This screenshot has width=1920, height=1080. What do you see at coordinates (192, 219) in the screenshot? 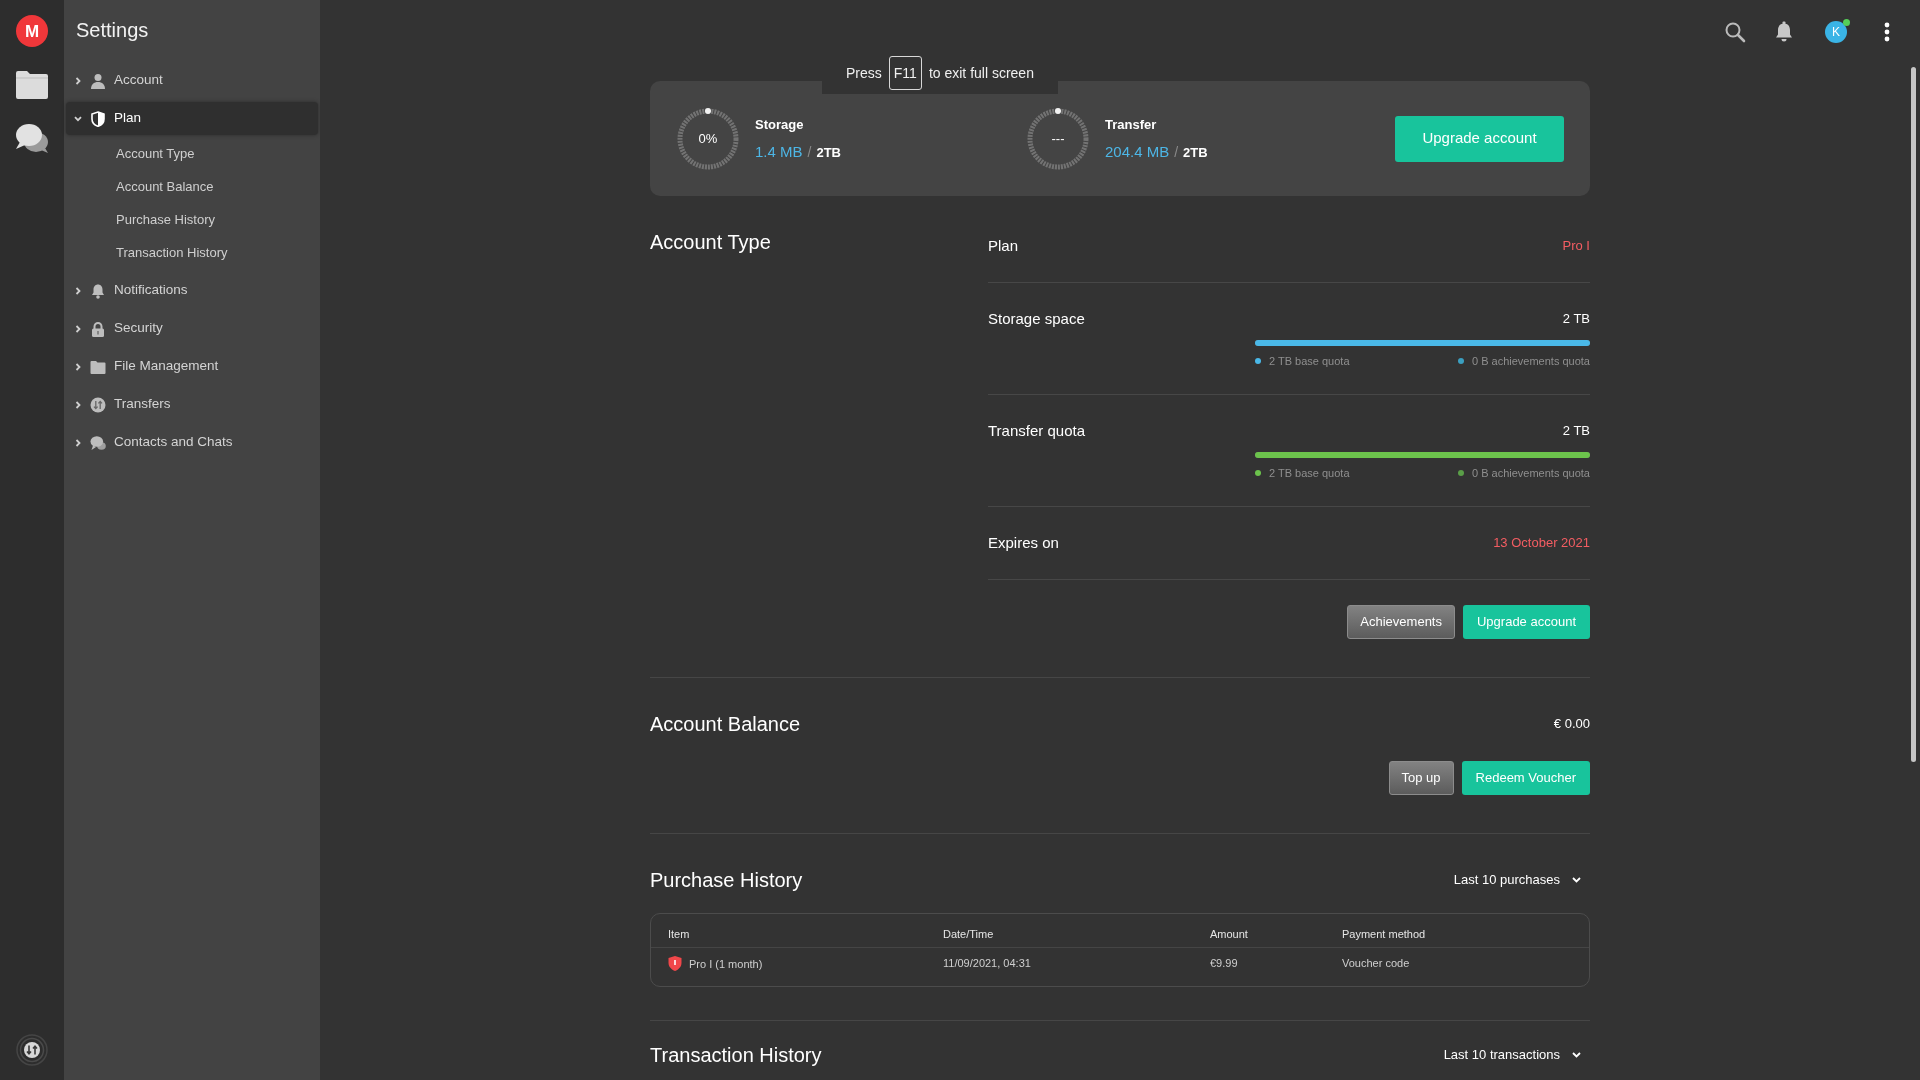
I see `sidebar-subitem: Purchase History` at bounding box center [192, 219].